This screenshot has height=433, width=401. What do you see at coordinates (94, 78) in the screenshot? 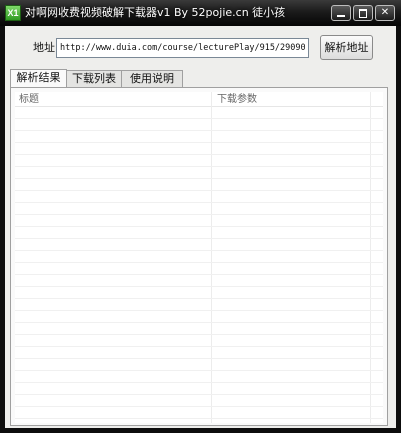
I see `tab-download-list: 下载列表` at bounding box center [94, 78].